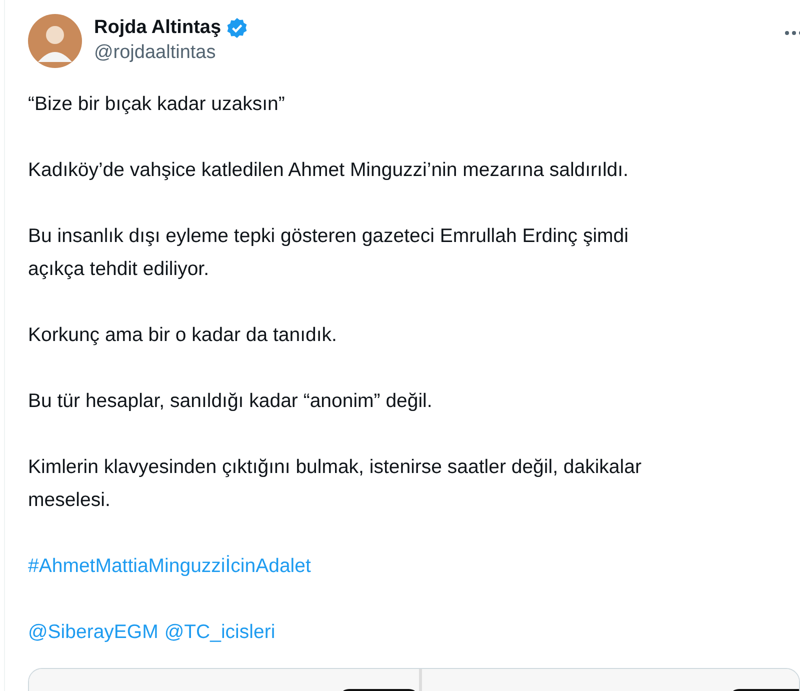 This screenshot has height=691, width=800. Describe the element at coordinates (169, 566) in the screenshot. I see `tweet-link: #AhmetMattiaMinguzziİcinAdalet` at that location.